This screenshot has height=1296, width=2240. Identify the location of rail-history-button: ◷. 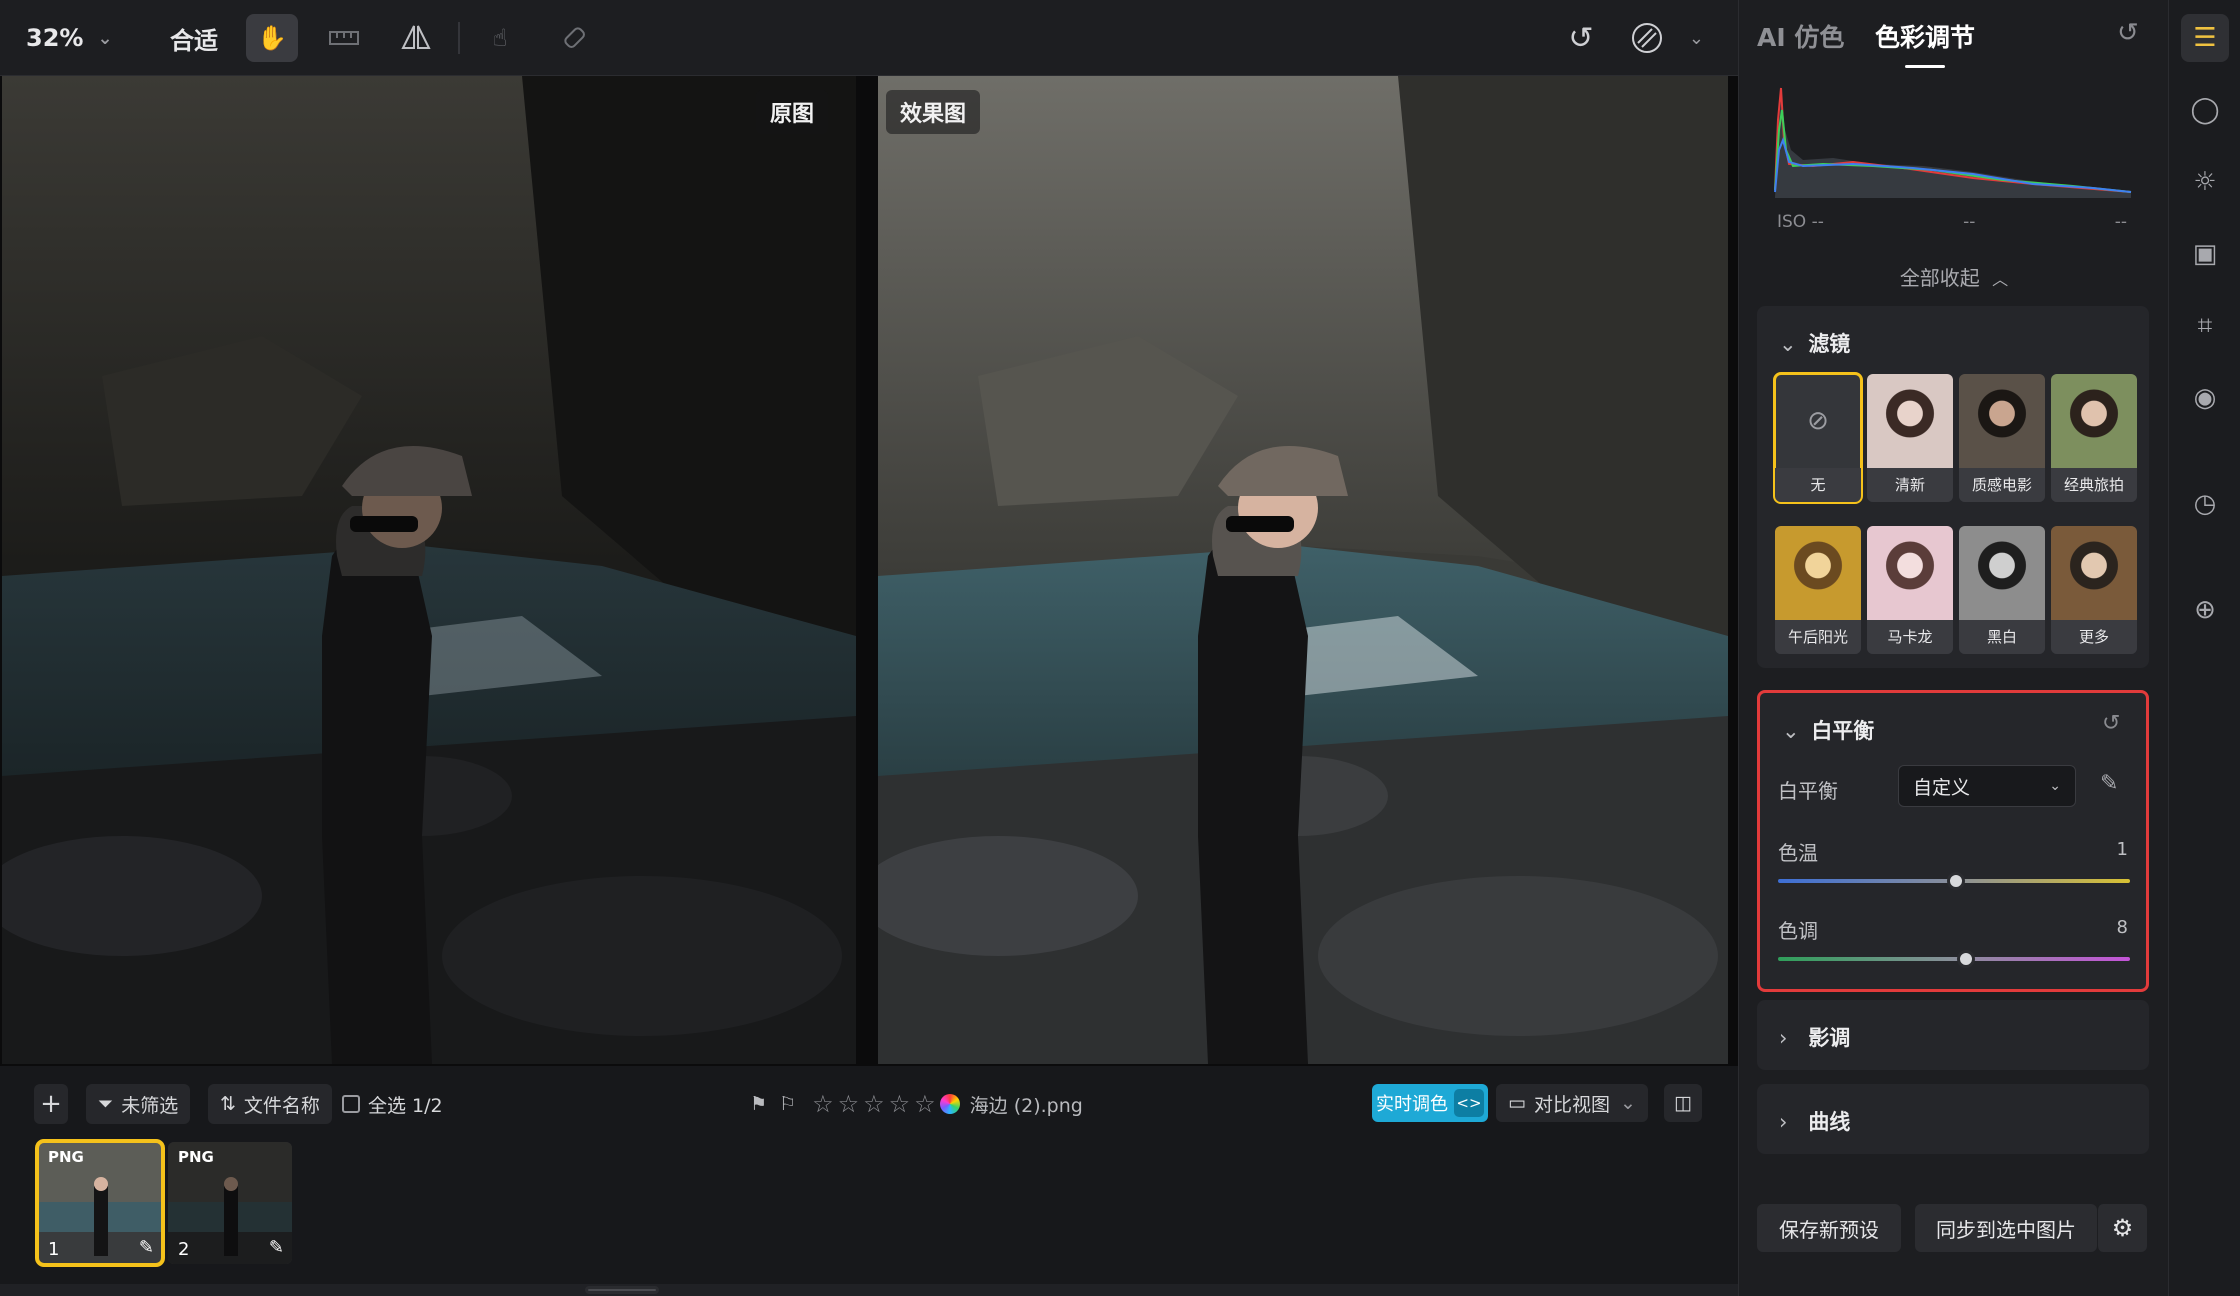
(2205, 504).